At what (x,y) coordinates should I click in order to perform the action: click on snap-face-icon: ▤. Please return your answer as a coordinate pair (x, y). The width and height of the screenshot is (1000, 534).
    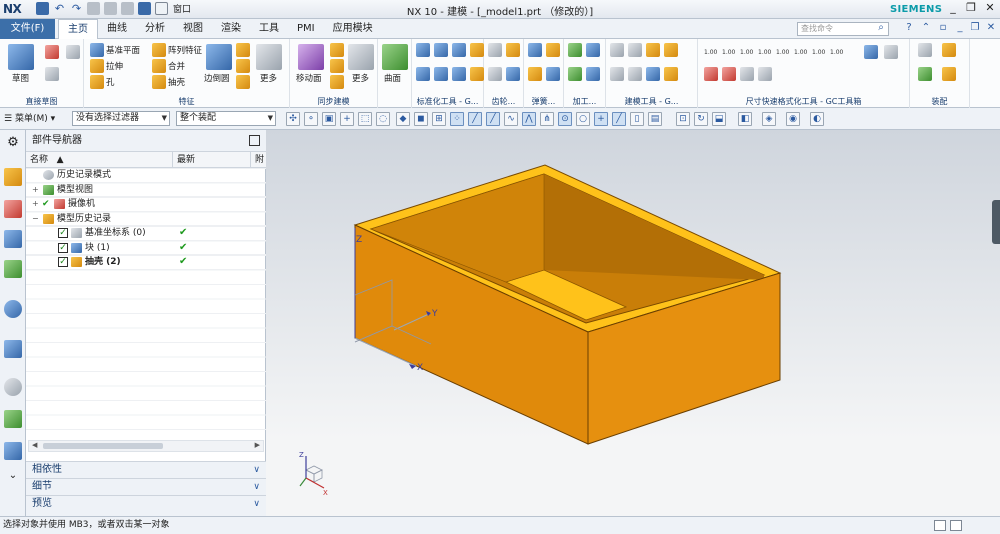
    Looking at the image, I should click on (655, 119).